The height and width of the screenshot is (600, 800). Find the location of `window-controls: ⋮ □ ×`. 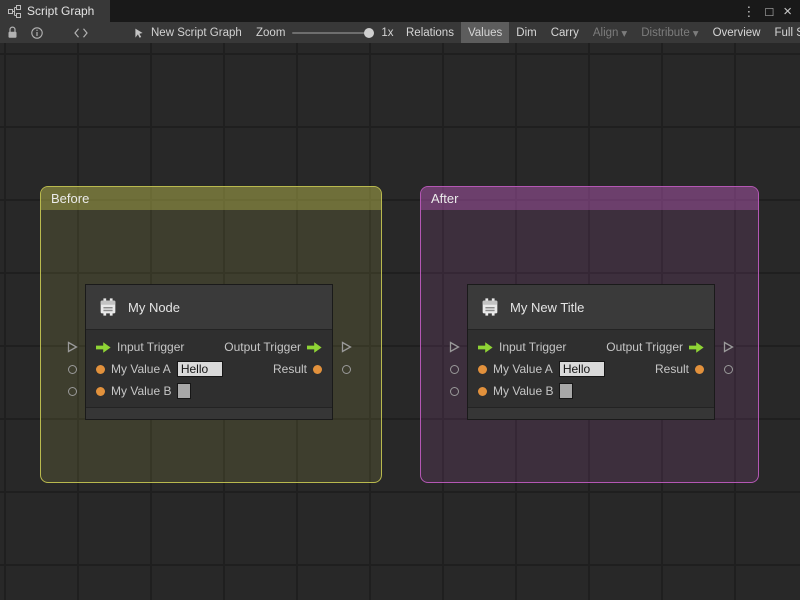

window-controls: ⋮ □ × is located at coordinates (771, 11).